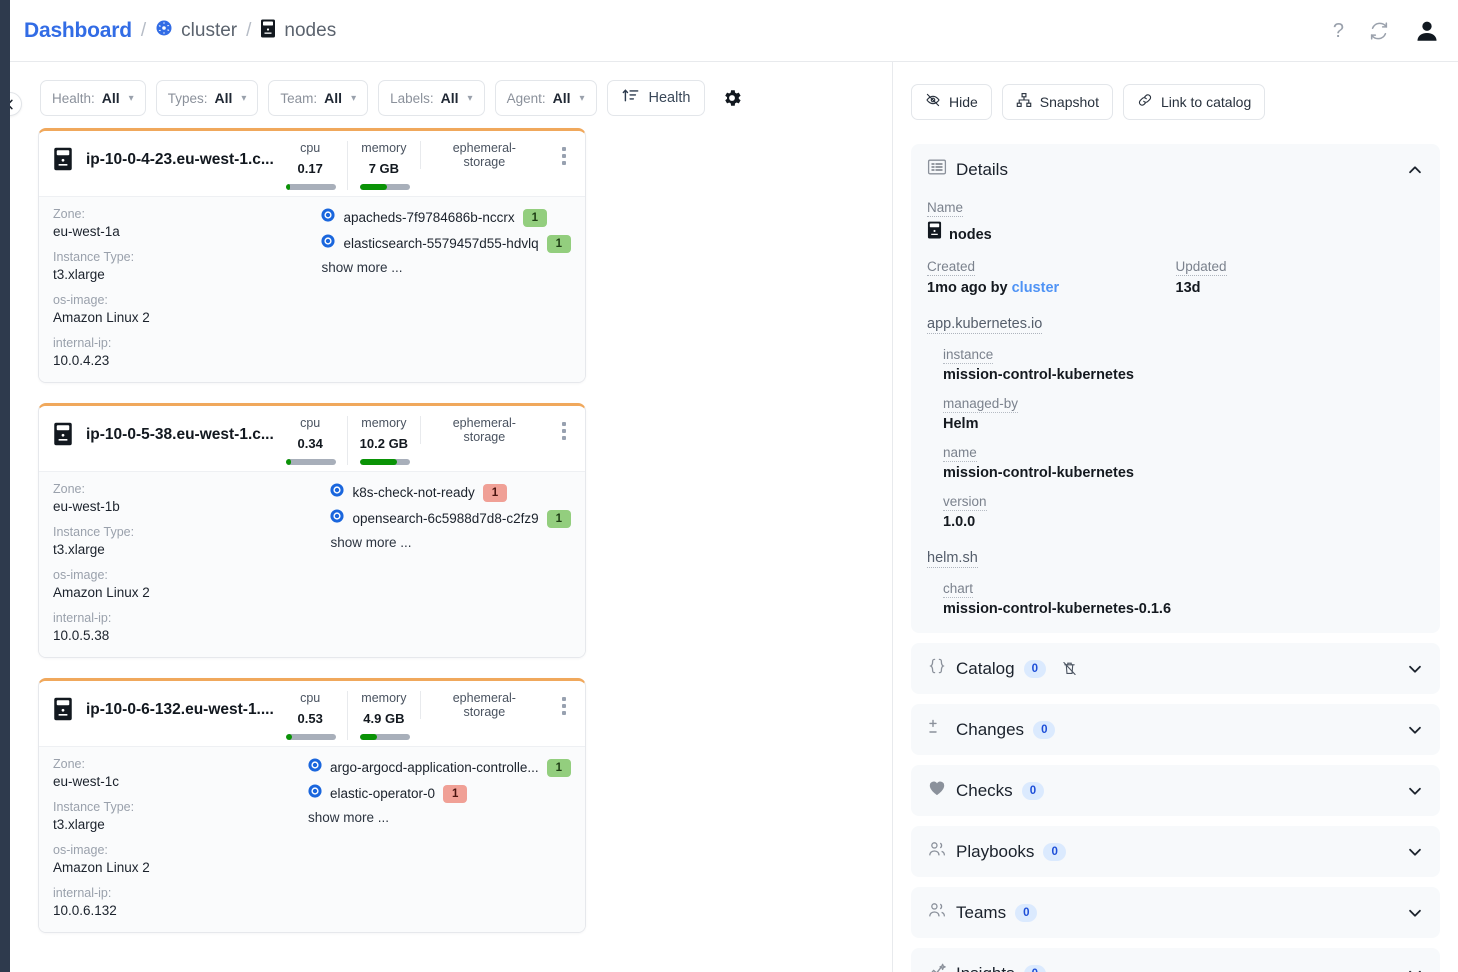 This screenshot has height=972, width=1458. I want to click on list-item: elasticsearch-5579457d55-hdvlq 1, so click(446, 243).